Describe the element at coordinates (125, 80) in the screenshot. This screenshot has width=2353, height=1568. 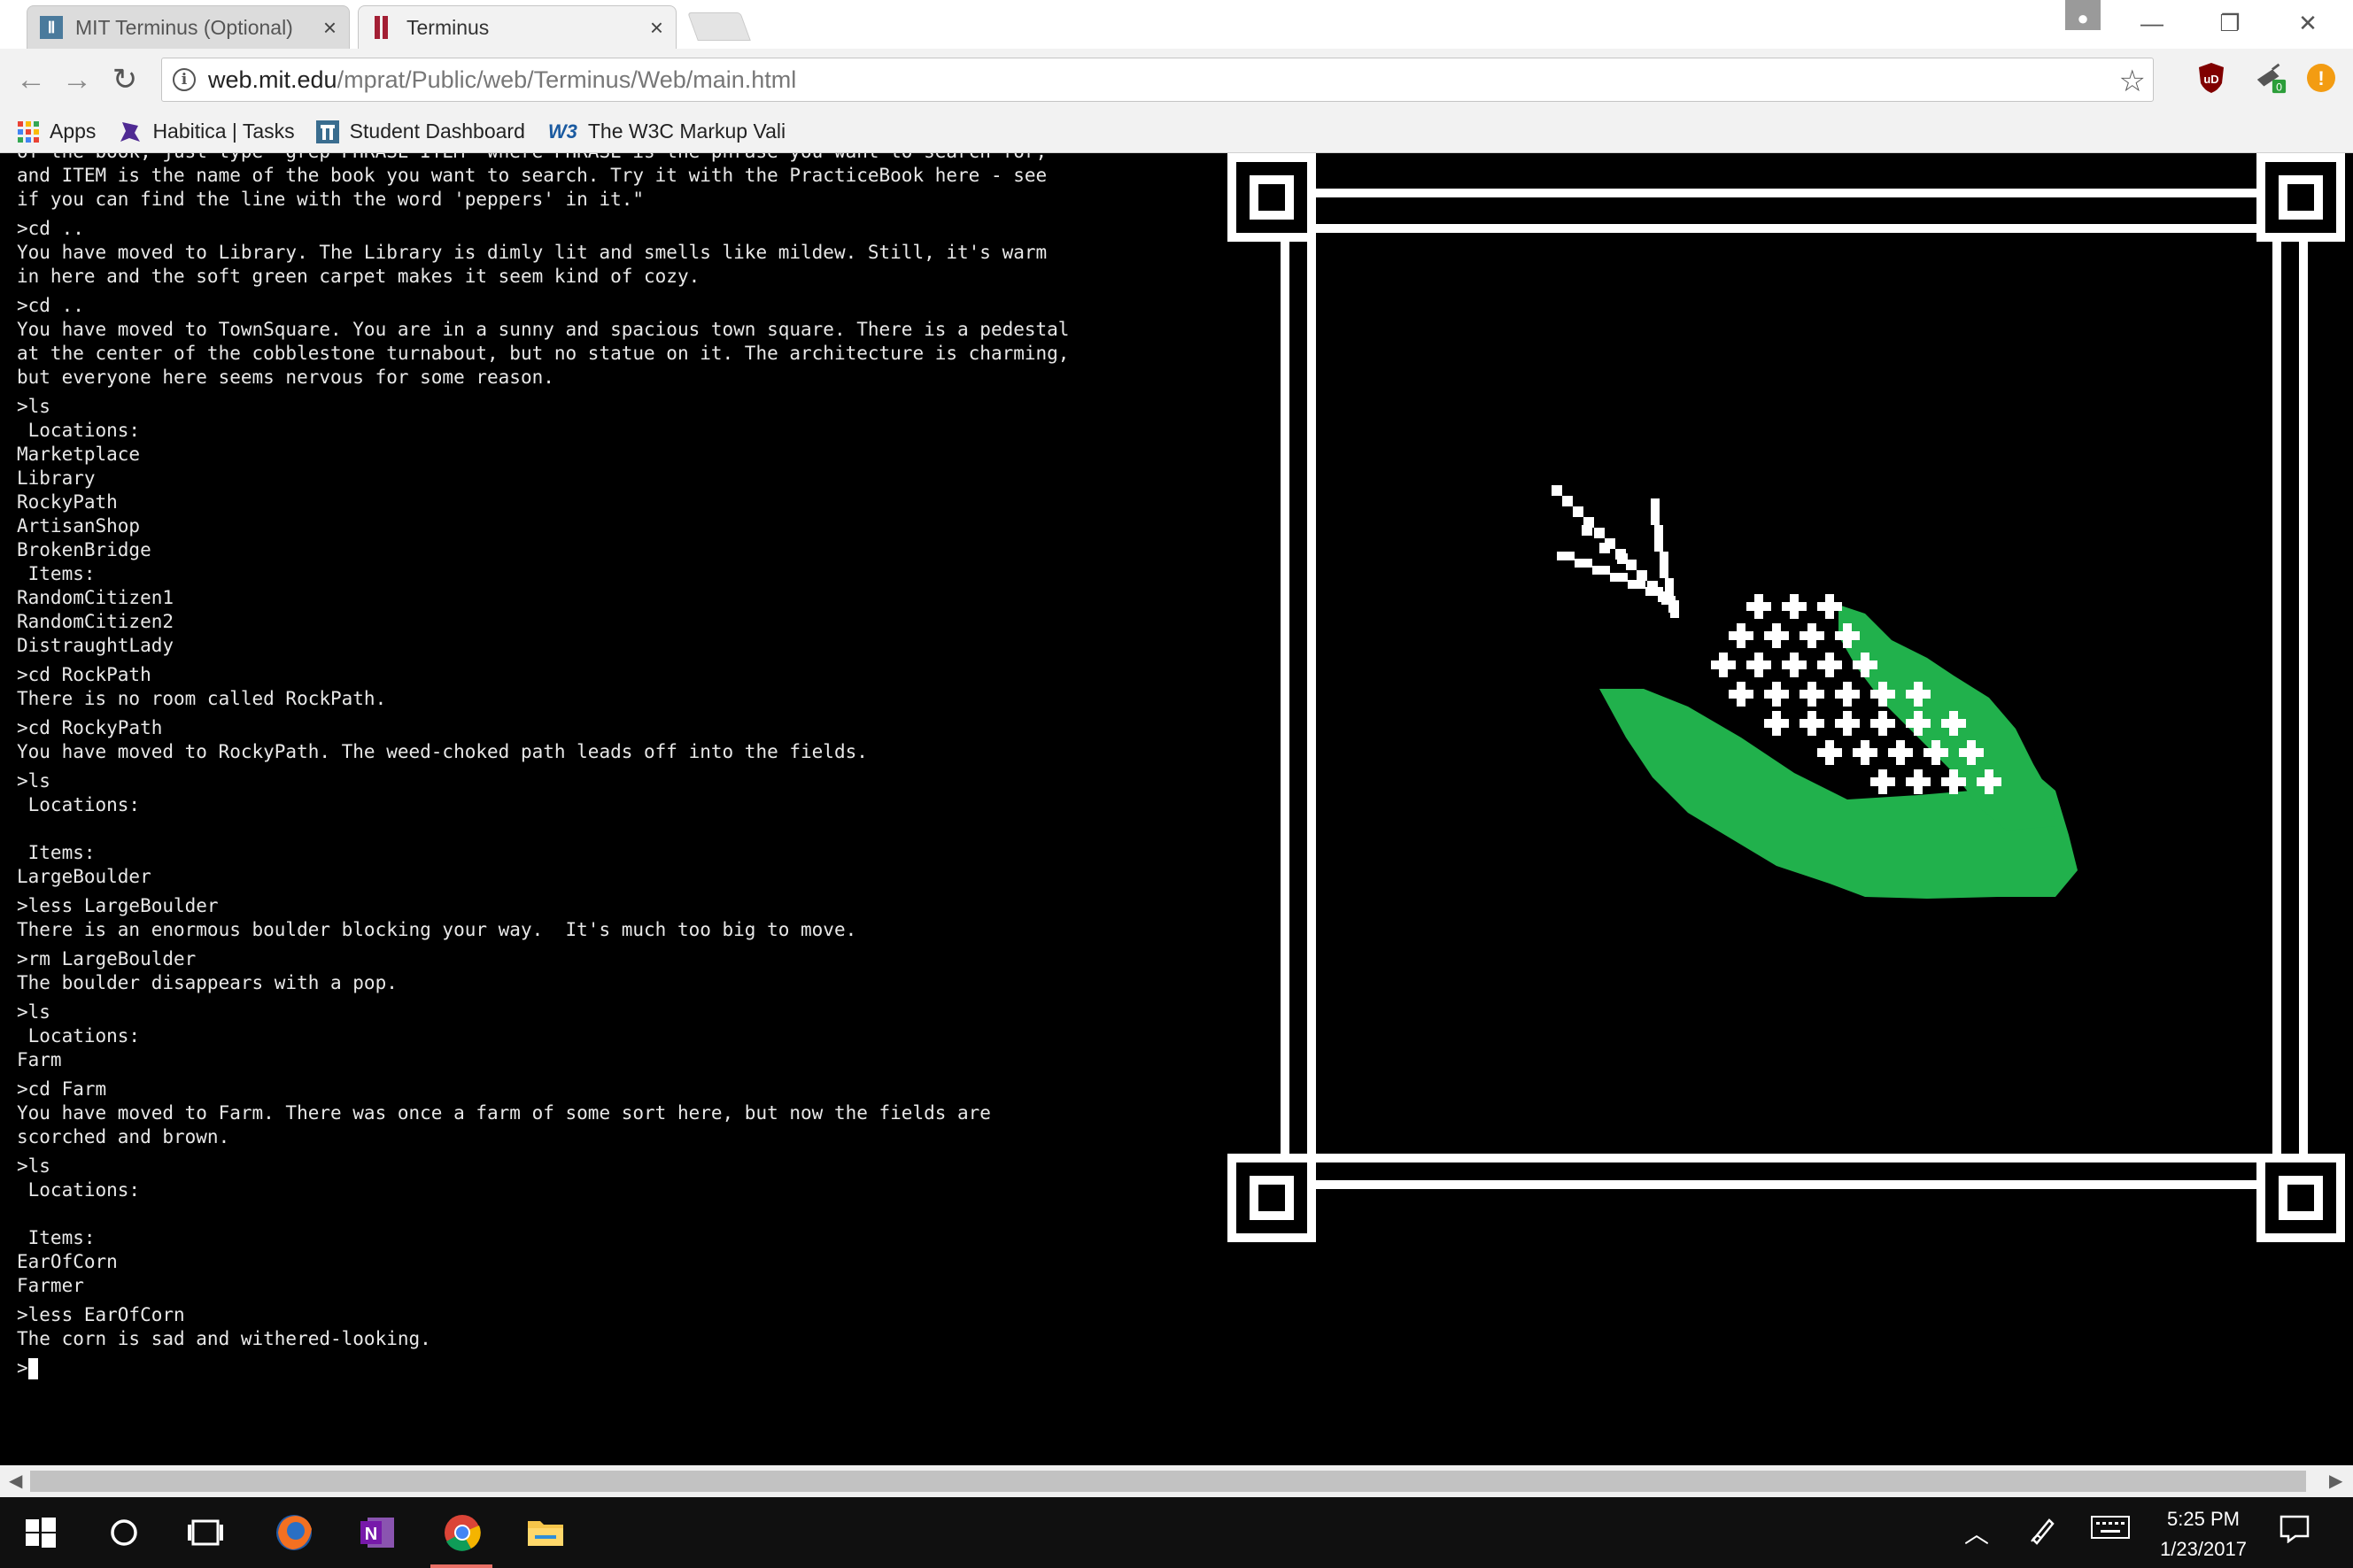
I see `reload-button: ↻` at that location.